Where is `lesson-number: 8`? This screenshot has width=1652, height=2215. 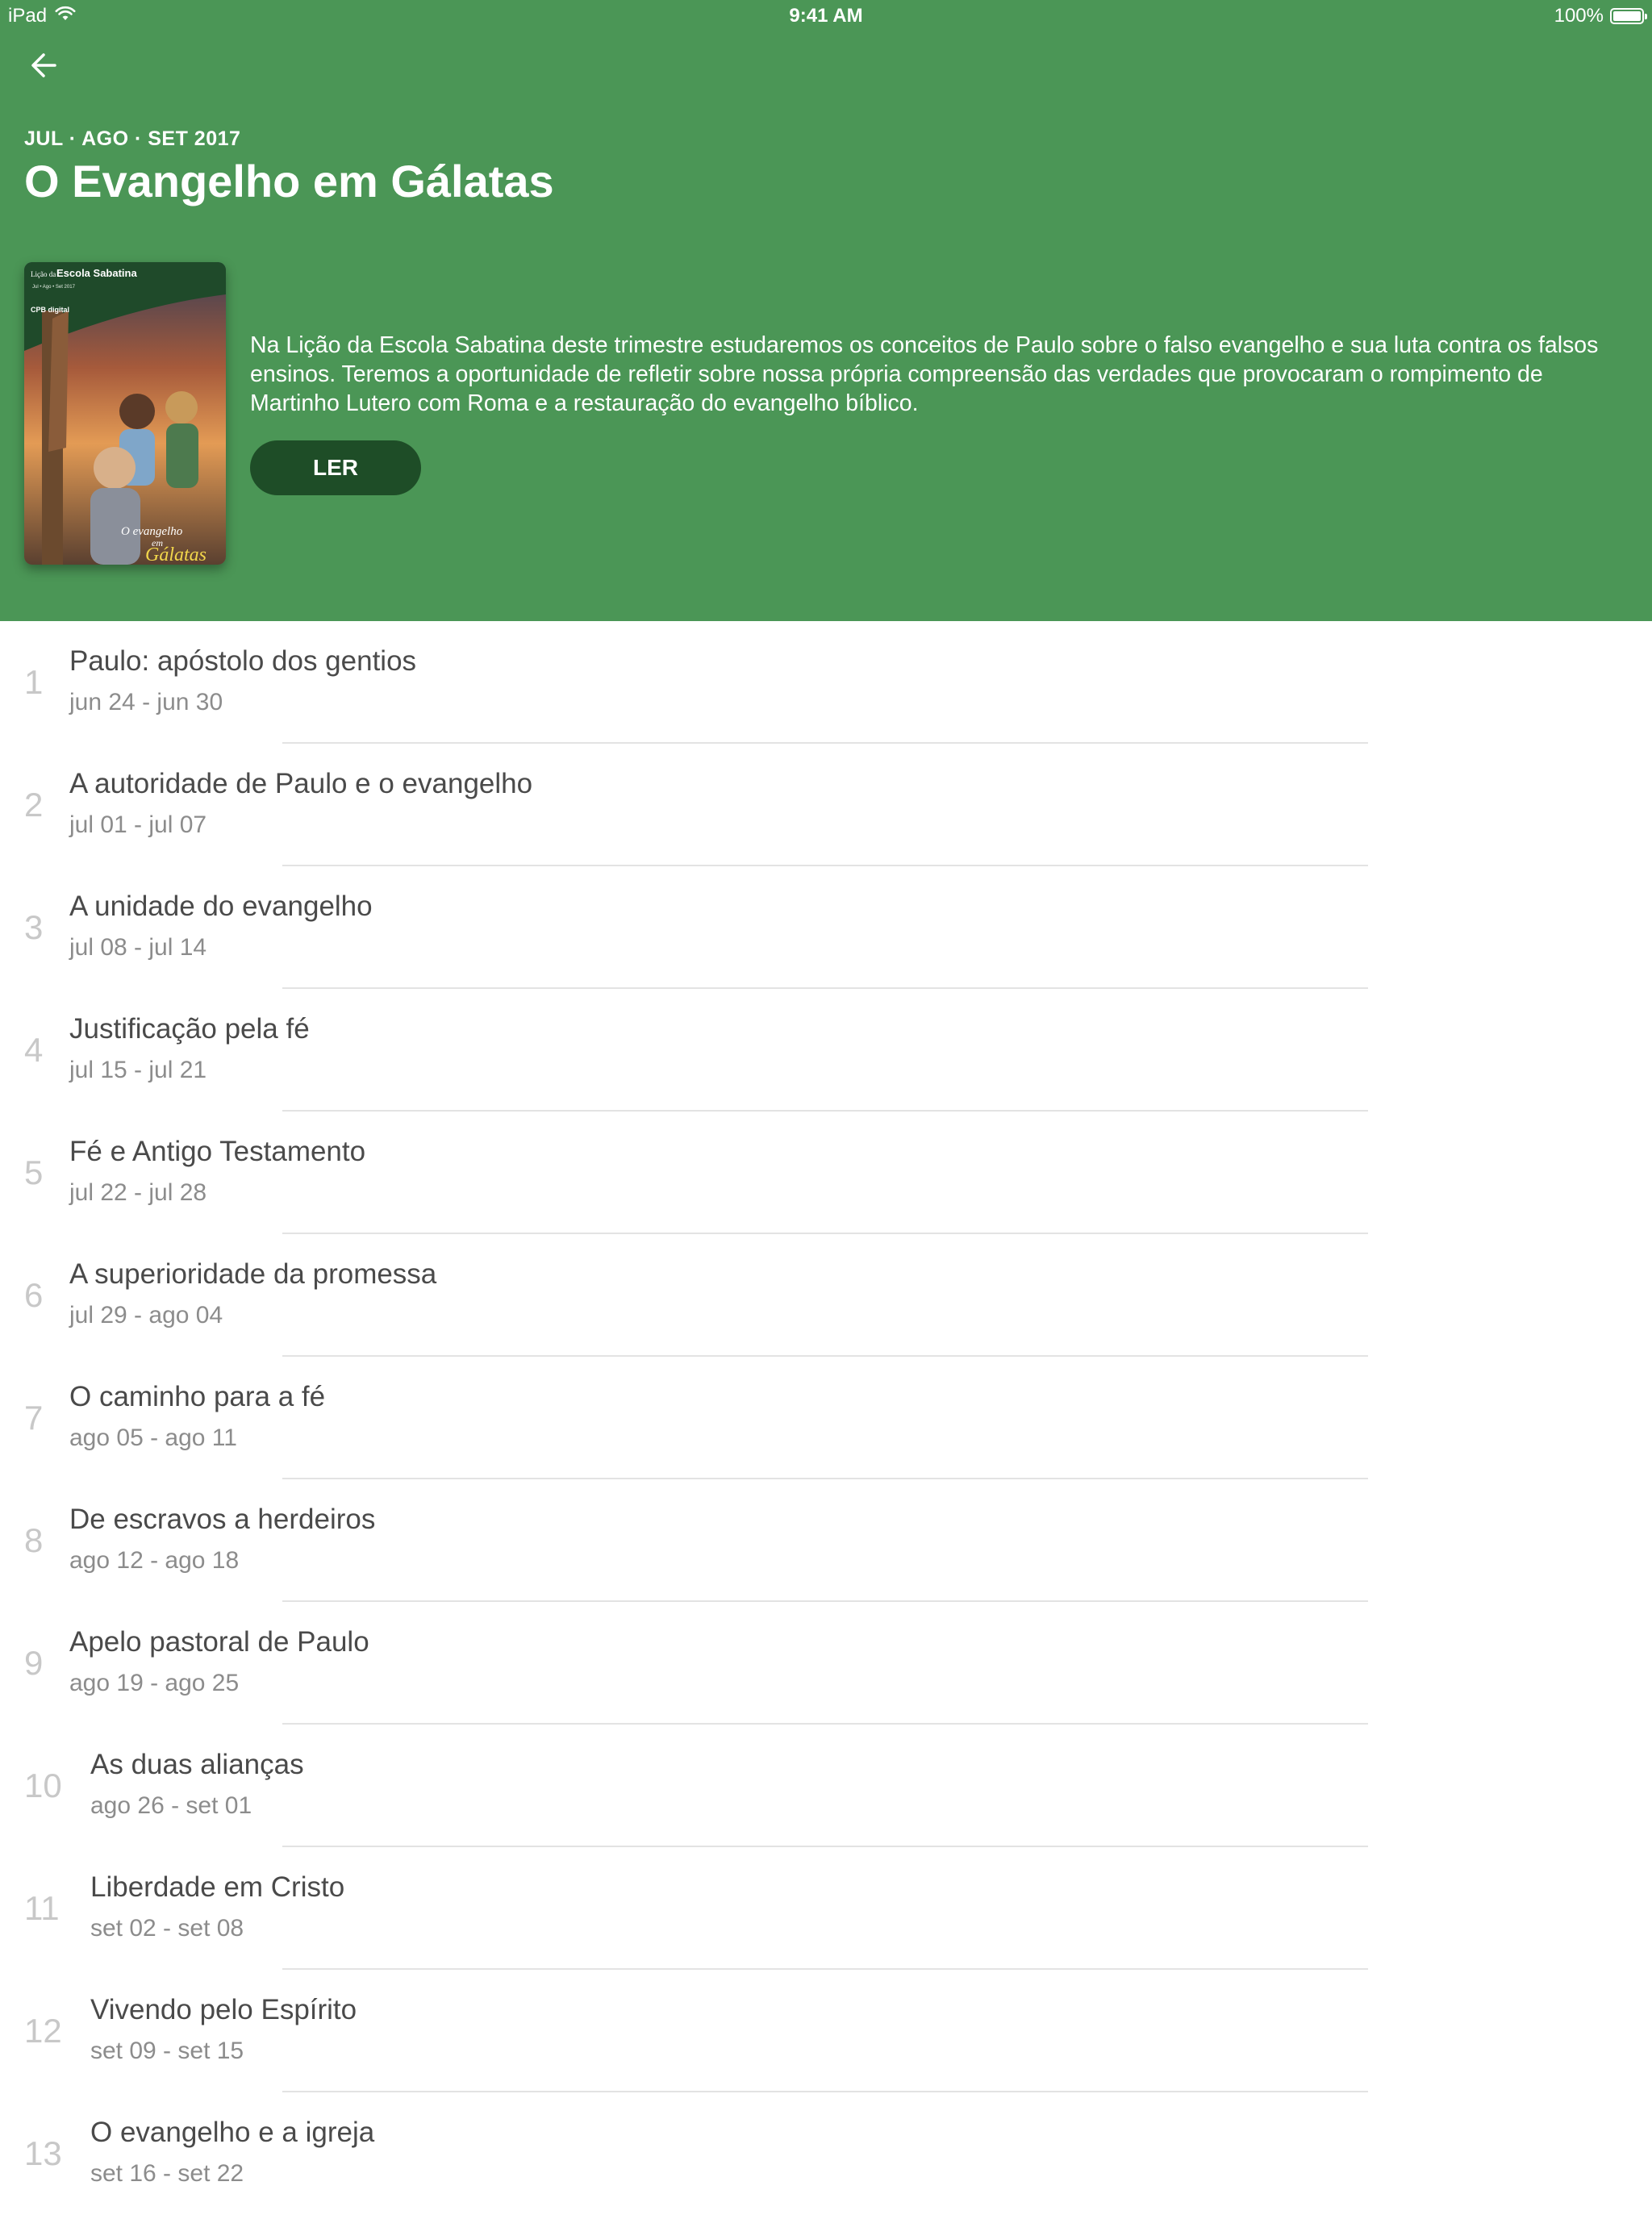
lesson-number: 8 is located at coordinates (34, 1540).